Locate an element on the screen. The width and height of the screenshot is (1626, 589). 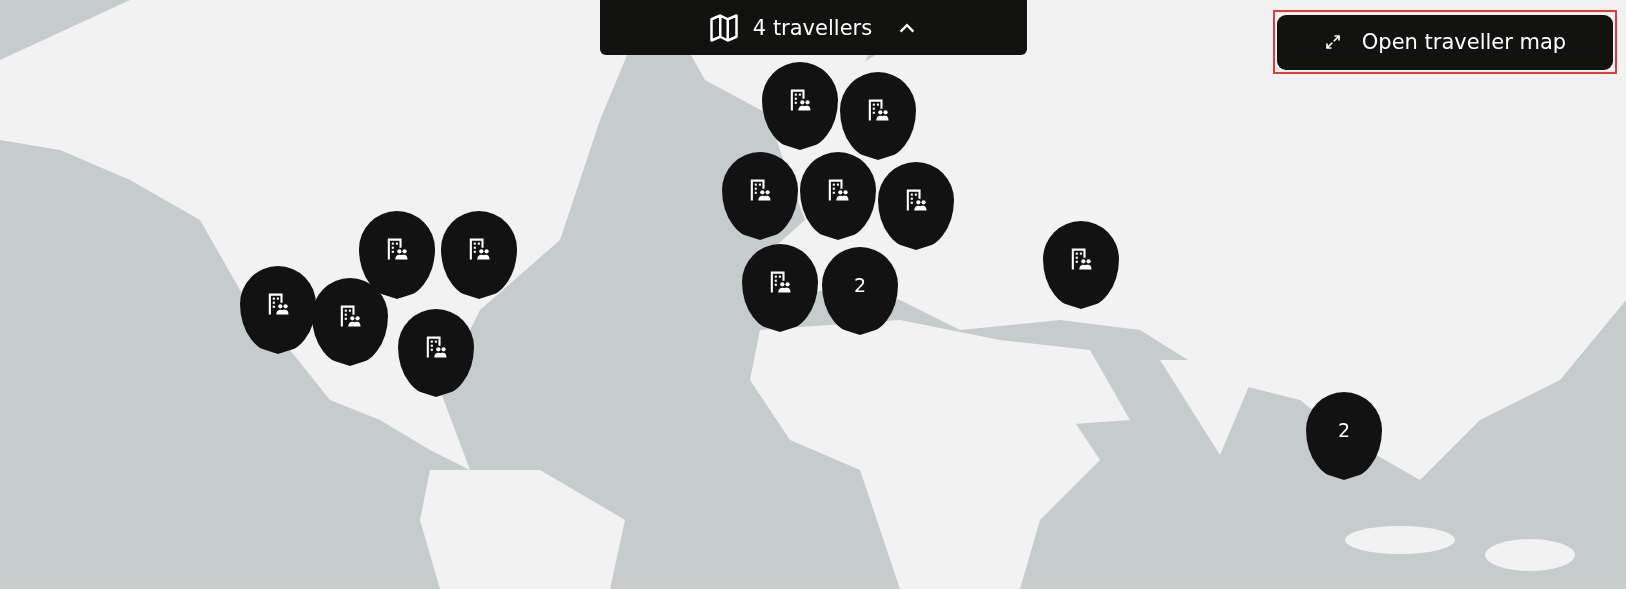
open-map-button: Open traveller map is located at coordinates (1445, 42).